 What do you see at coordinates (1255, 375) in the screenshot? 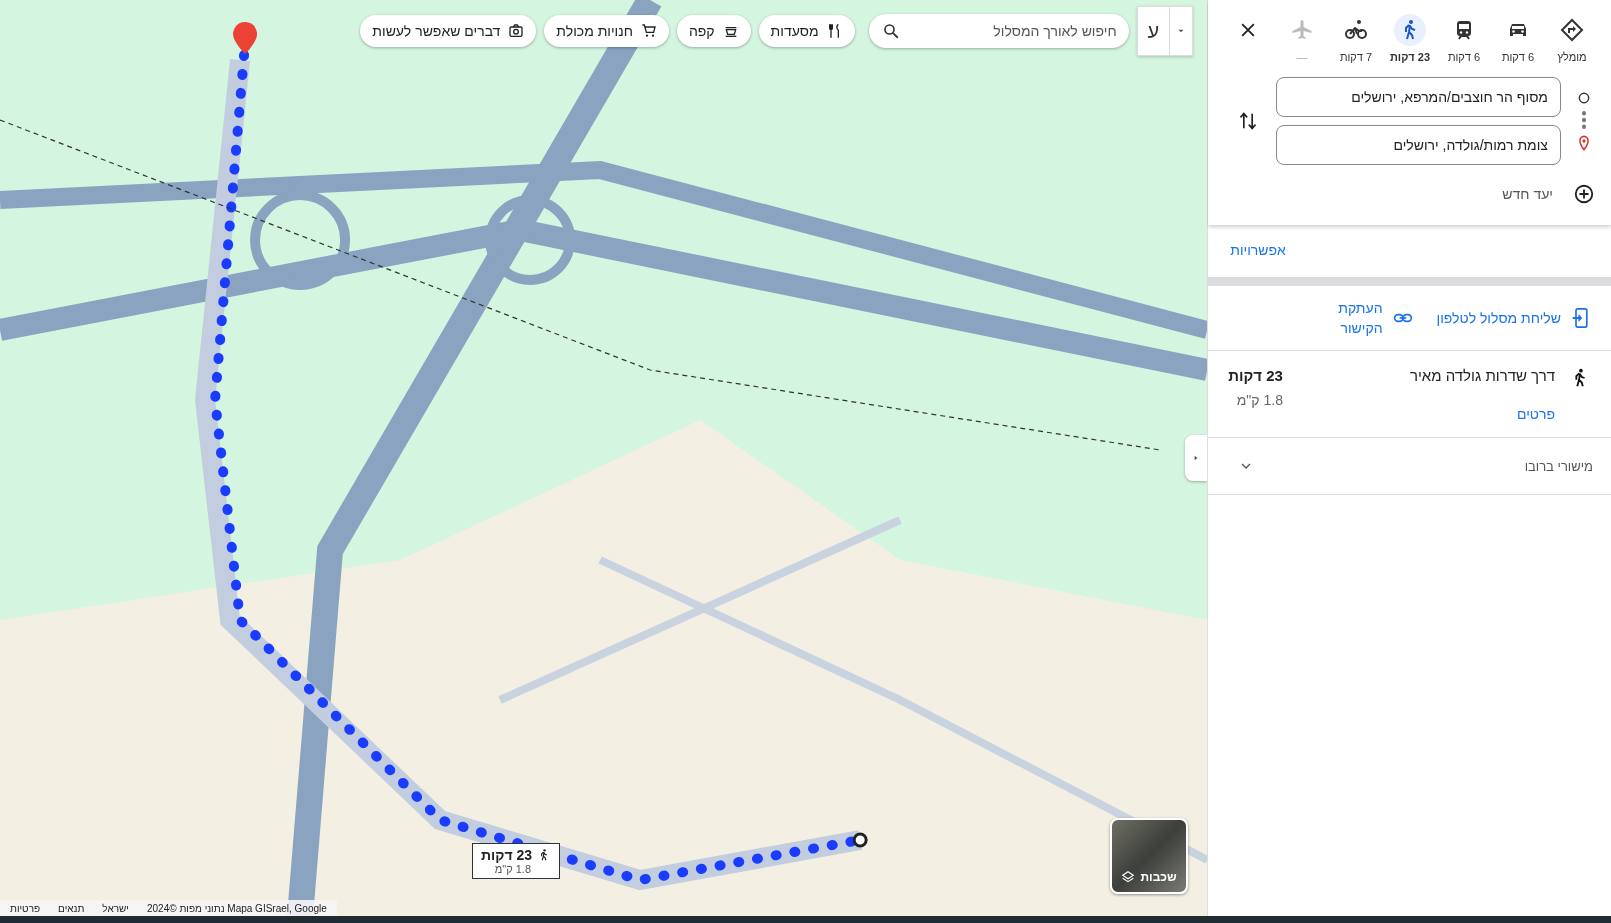
I see `route-duration: 23 דקות` at bounding box center [1255, 375].